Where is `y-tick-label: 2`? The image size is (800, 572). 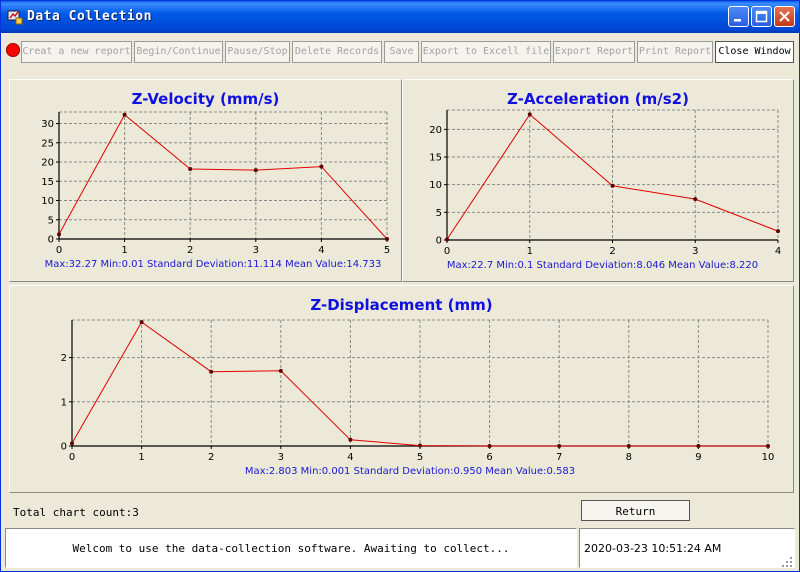 y-tick-label: 2 is located at coordinates (64, 358).